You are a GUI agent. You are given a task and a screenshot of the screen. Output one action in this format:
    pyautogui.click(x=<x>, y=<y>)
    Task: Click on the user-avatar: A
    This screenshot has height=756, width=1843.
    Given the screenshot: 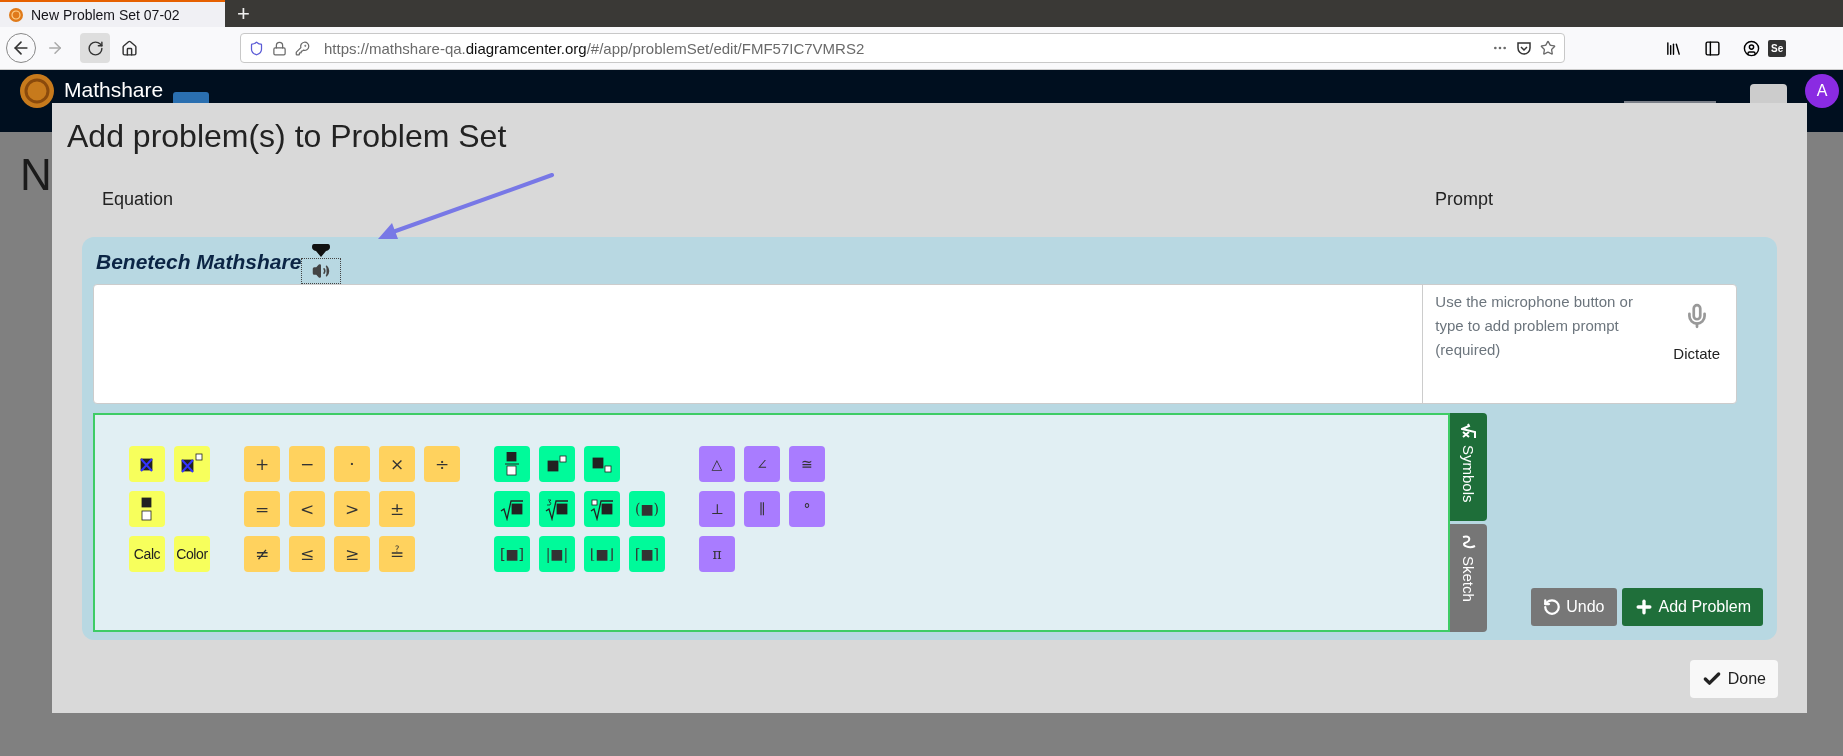 What is the action you would take?
    pyautogui.click(x=1822, y=91)
    